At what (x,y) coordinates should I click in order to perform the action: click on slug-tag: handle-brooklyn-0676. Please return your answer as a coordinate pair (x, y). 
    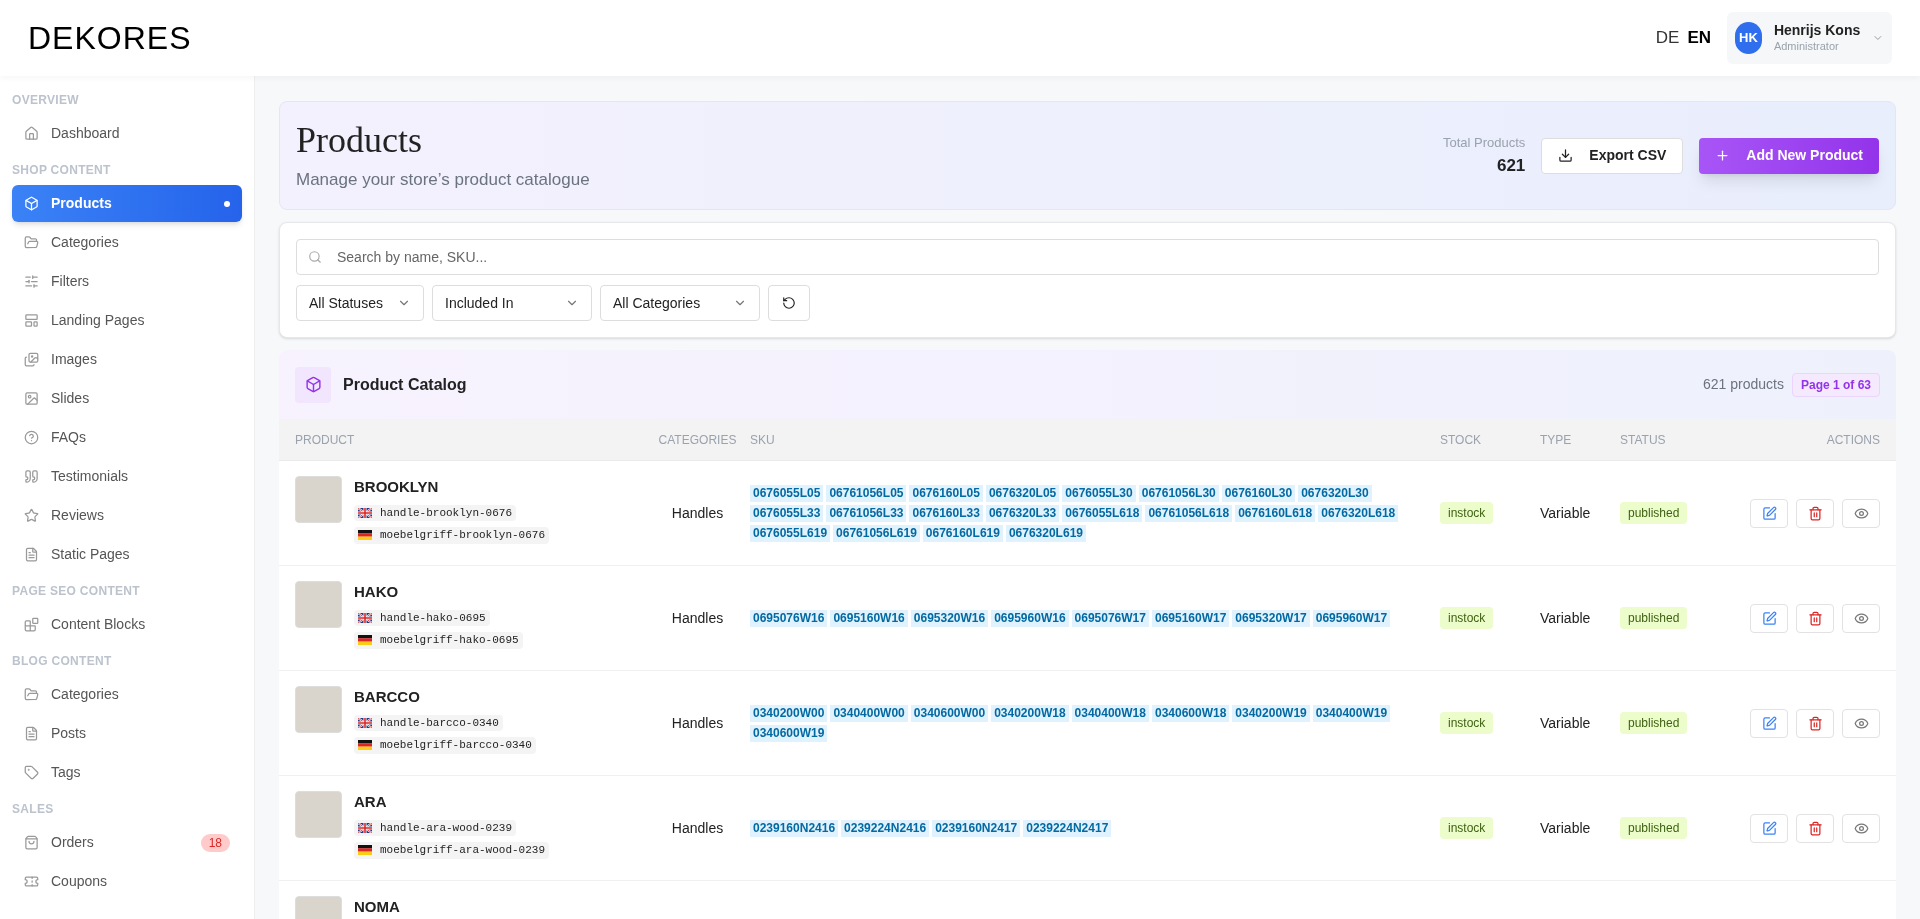
    Looking at the image, I should click on (435, 512).